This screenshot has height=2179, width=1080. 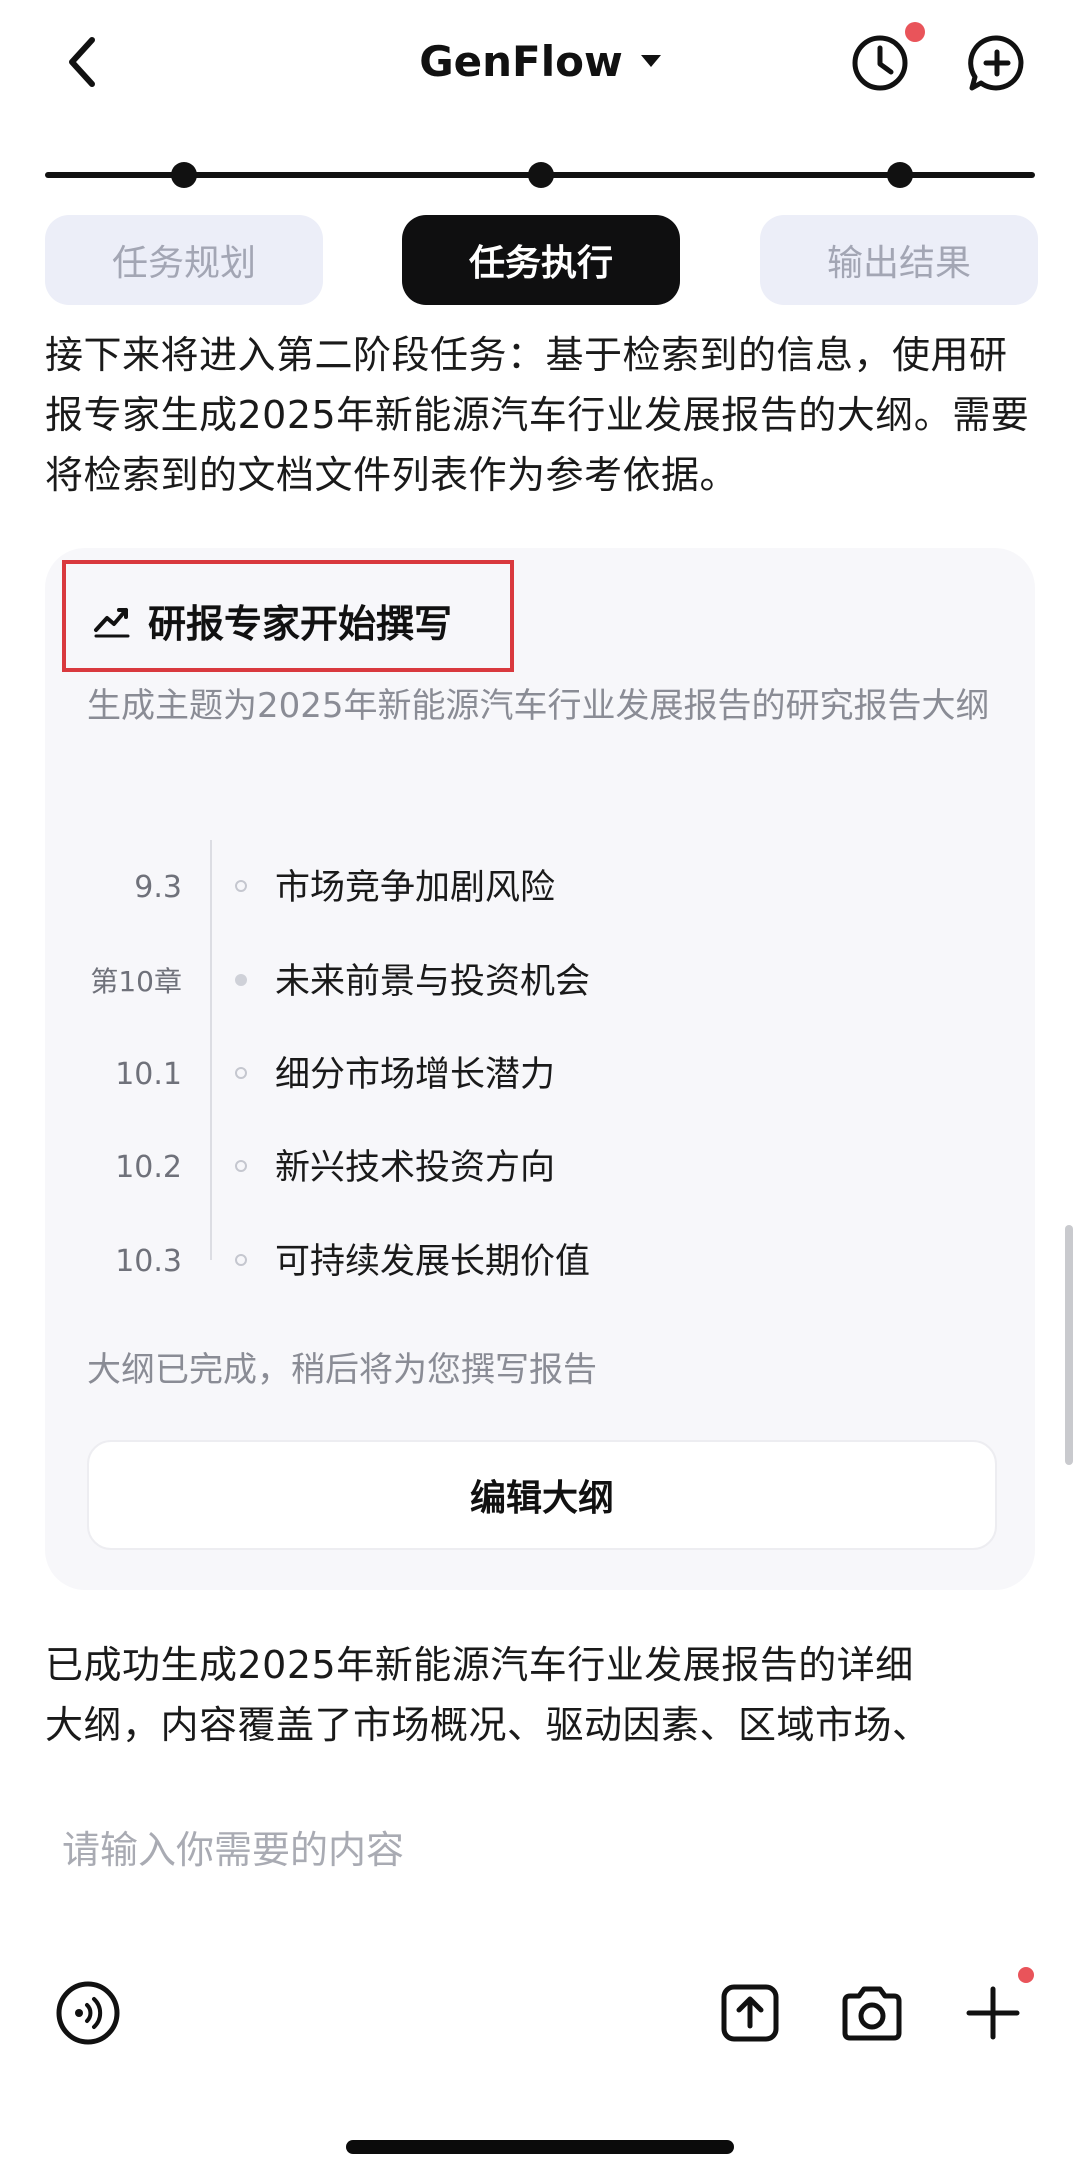 I want to click on highlight-box, so click(x=288, y=616).